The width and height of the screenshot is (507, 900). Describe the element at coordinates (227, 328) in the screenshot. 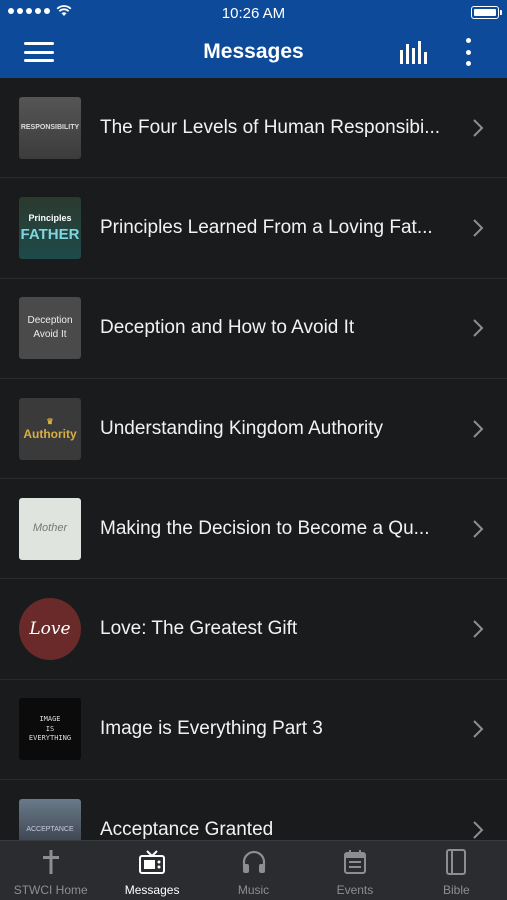

I see `message-title: Deception and How to Avoid It` at that location.